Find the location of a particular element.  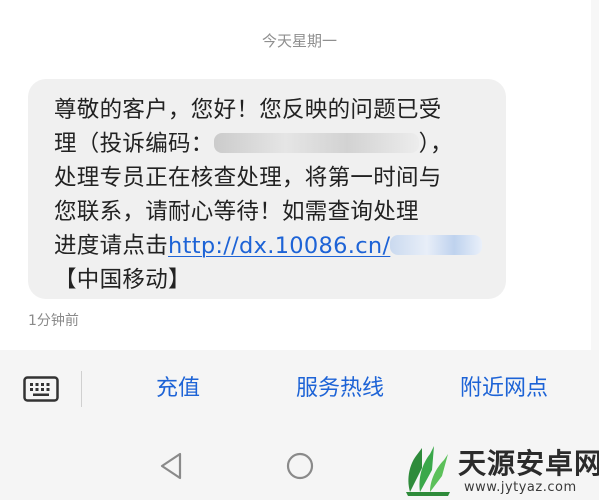

message-line: 您联系，请耐心等待！如需查询处理 is located at coordinates (236, 212).